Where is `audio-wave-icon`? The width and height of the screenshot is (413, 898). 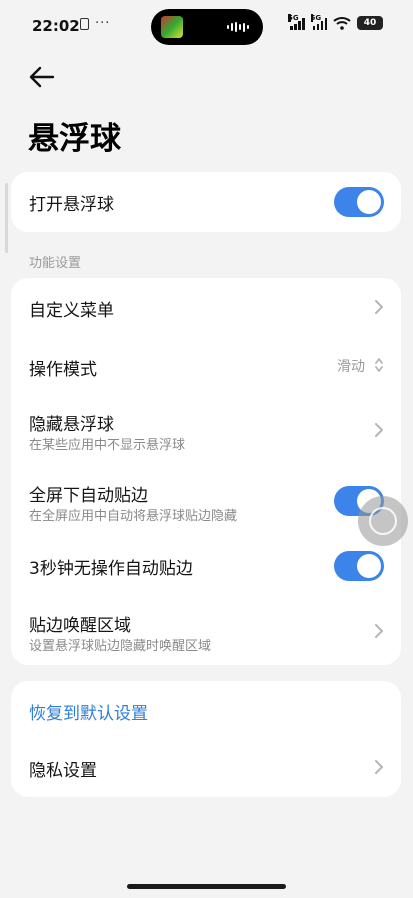 audio-wave-icon is located at coordinates (239, 27).